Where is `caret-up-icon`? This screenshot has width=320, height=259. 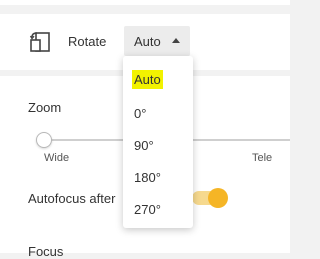 caret-up-icon is located at coordinates (176, 40).